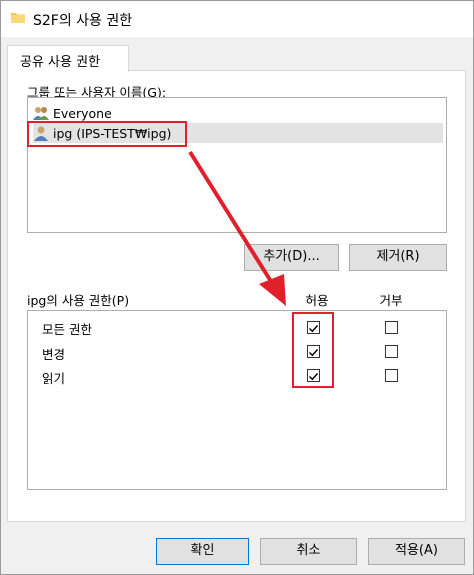  I want to click on list-item-ipg: ipg (IPS-TEST₩ipg), so click(238, 133).